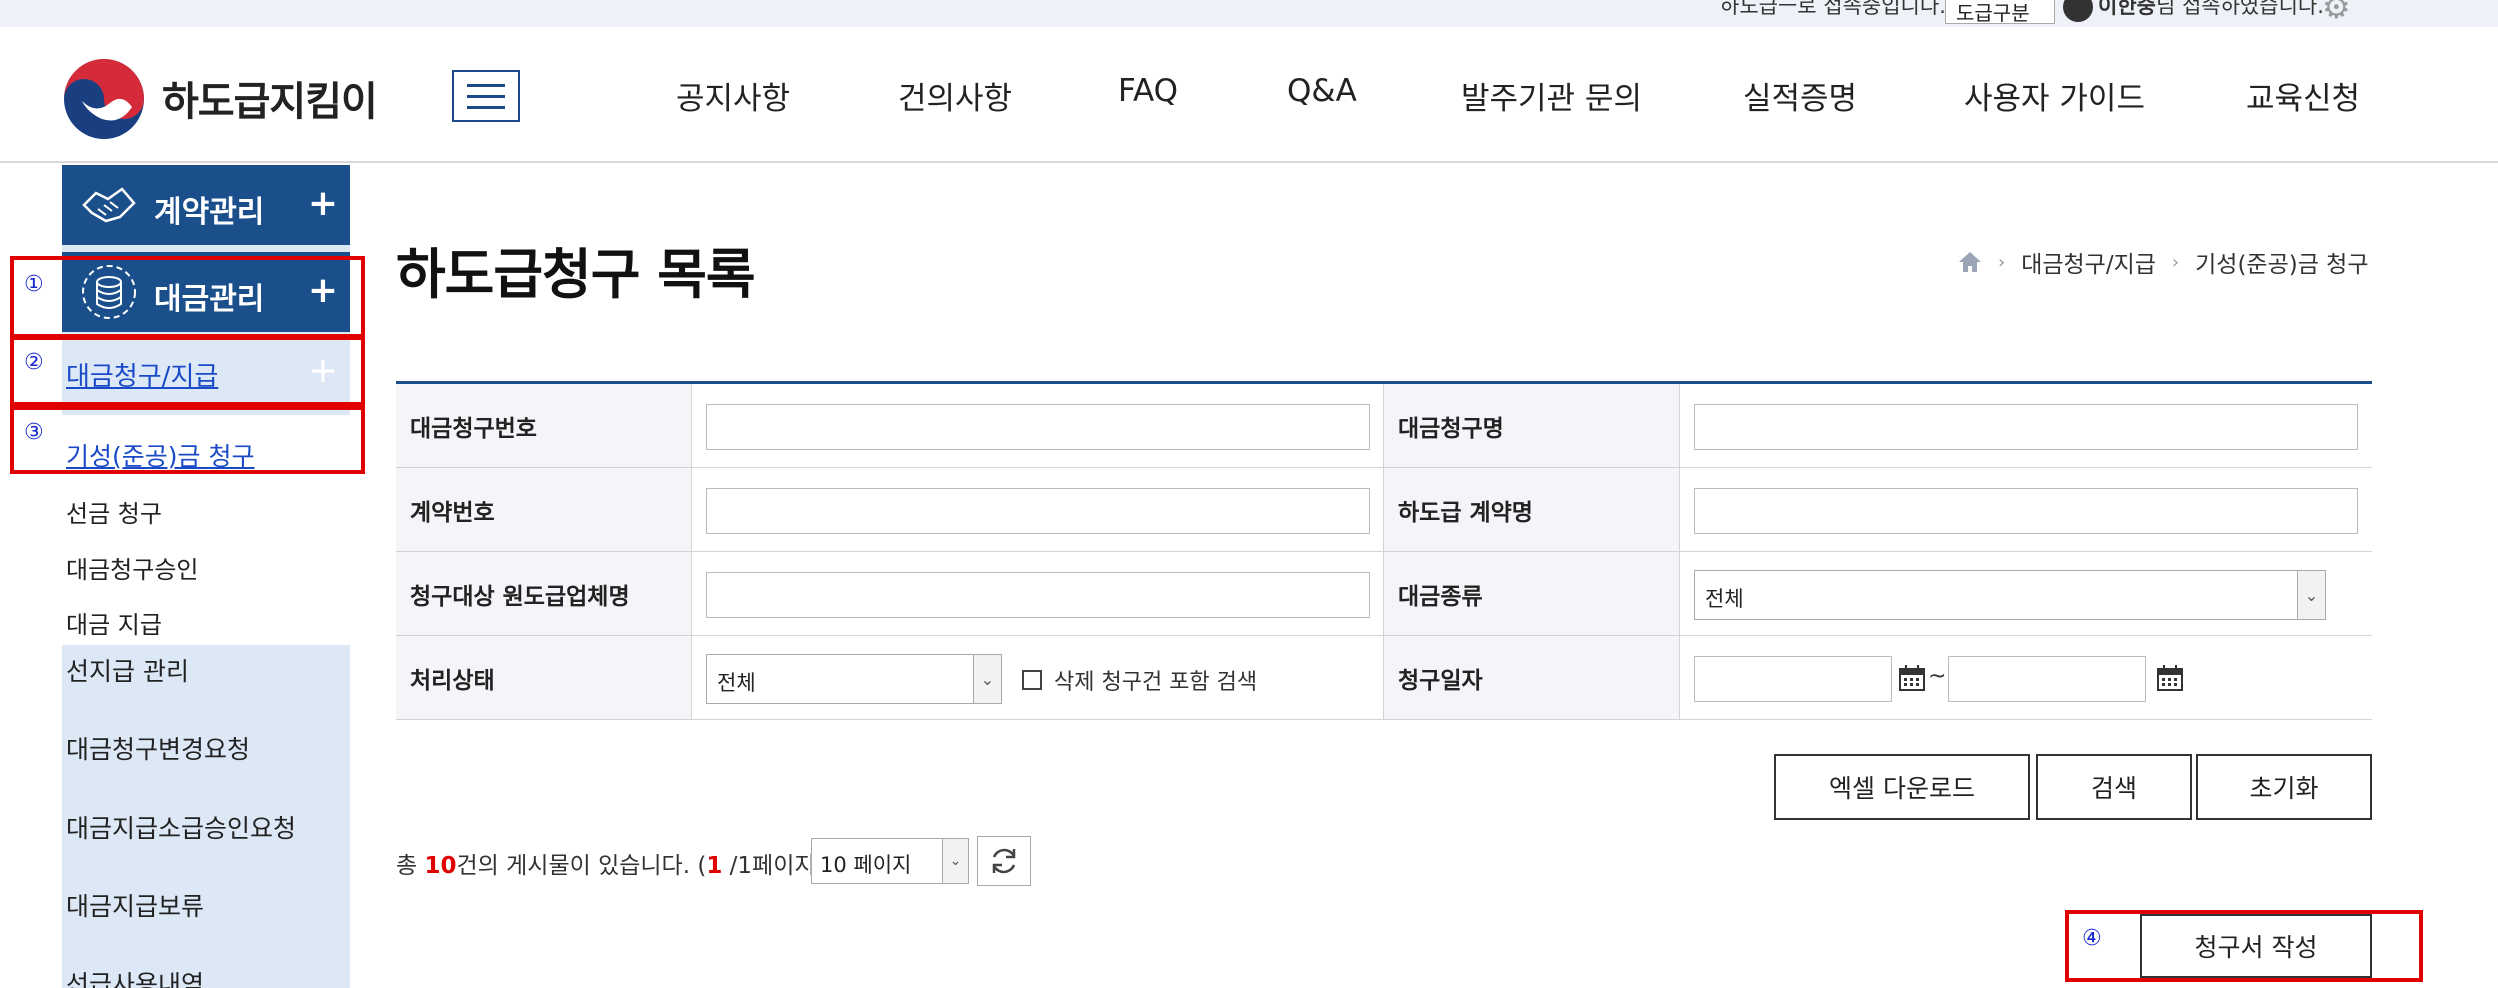 The width and height of the screenshot is (2498, 988). I want to click on claim-name-input, so click(2026, 427).